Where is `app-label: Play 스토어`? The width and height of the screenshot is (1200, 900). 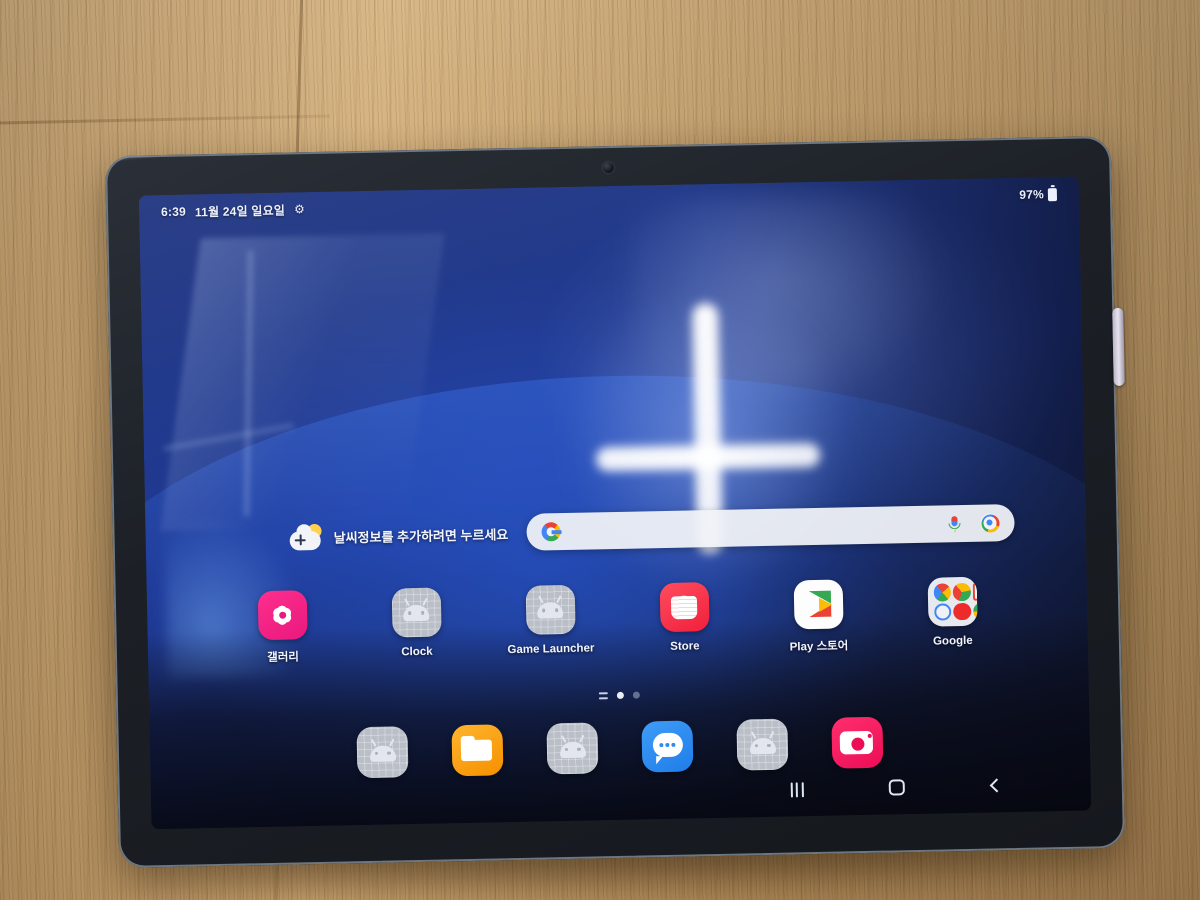 app-label: Play 스토어 is located at coordinates (819, 647).